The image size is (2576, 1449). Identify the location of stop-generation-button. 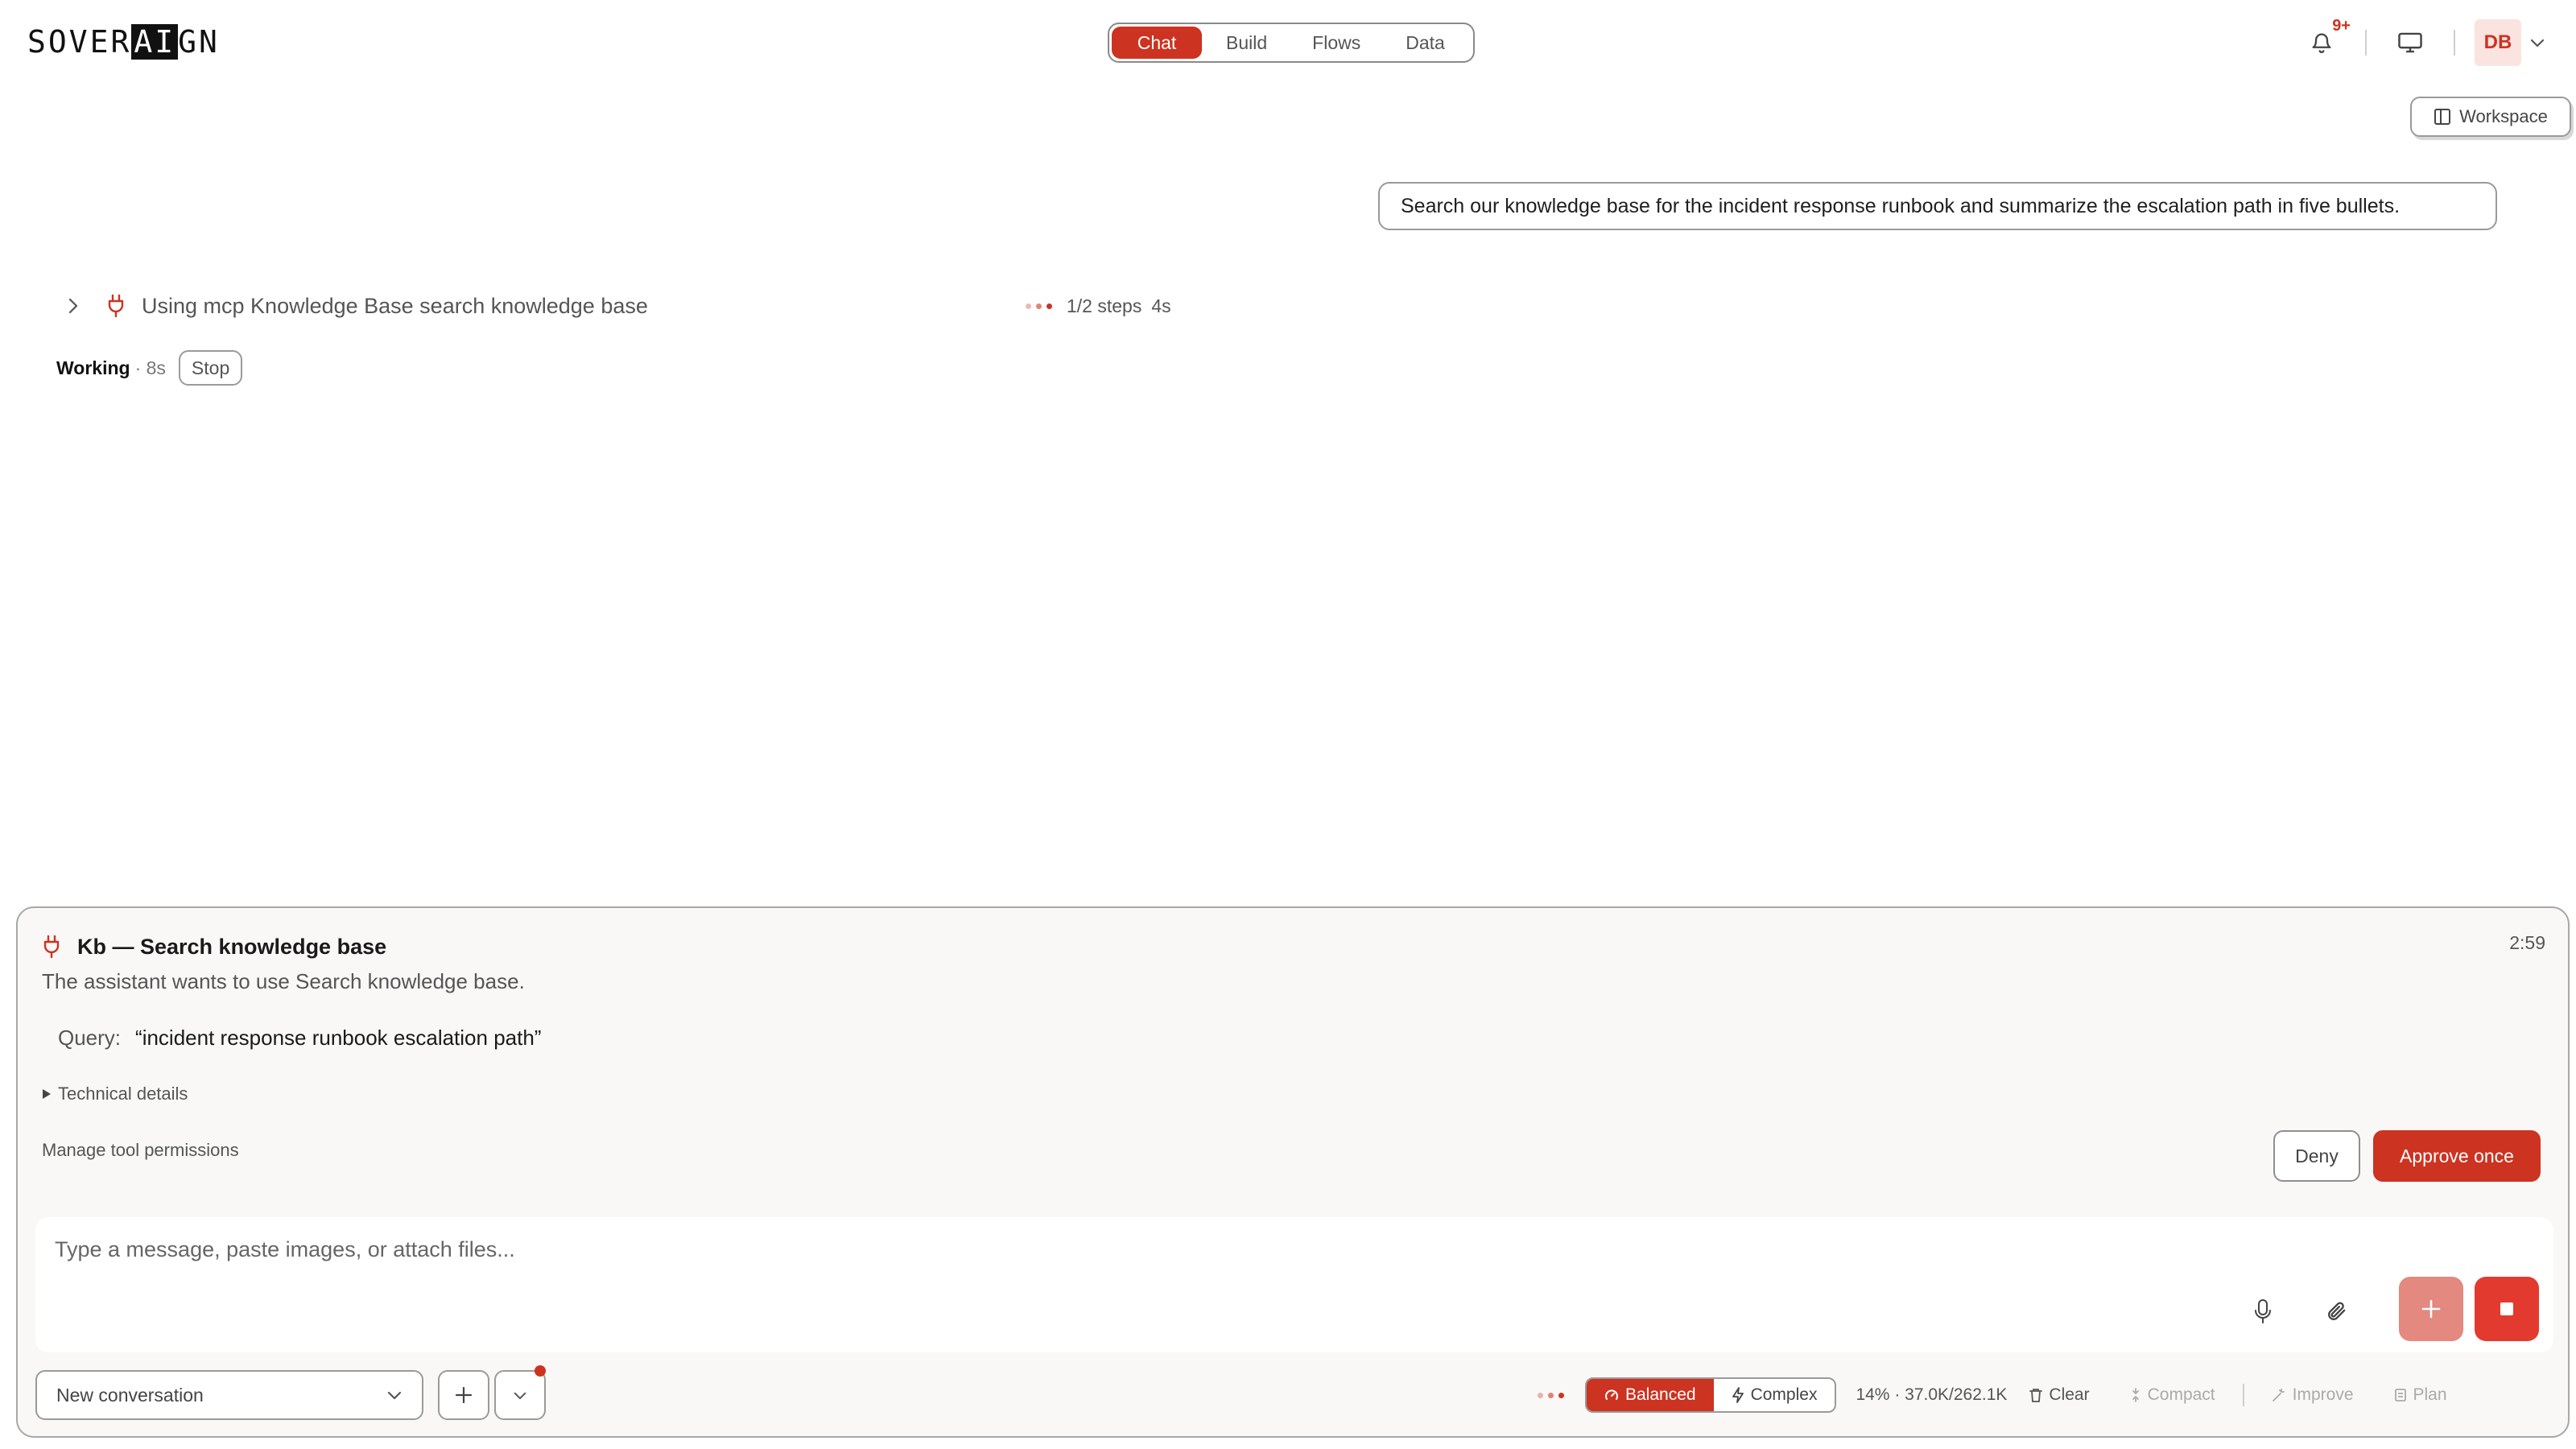
(2507, 1309).